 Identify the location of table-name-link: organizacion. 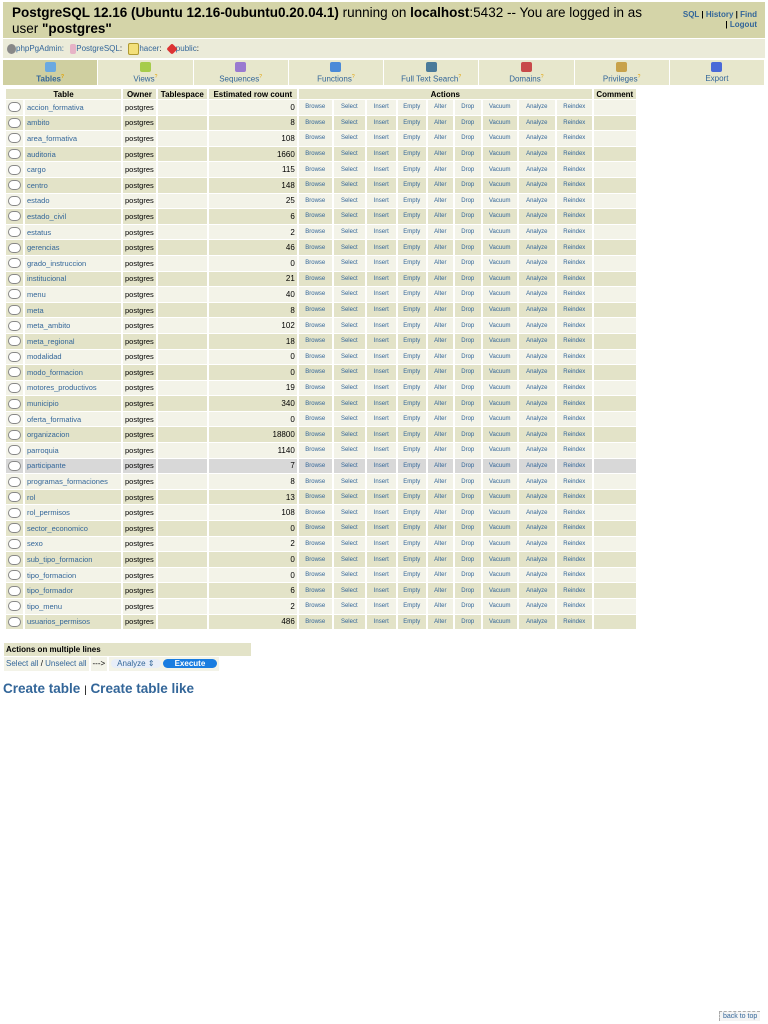
(48, 434).